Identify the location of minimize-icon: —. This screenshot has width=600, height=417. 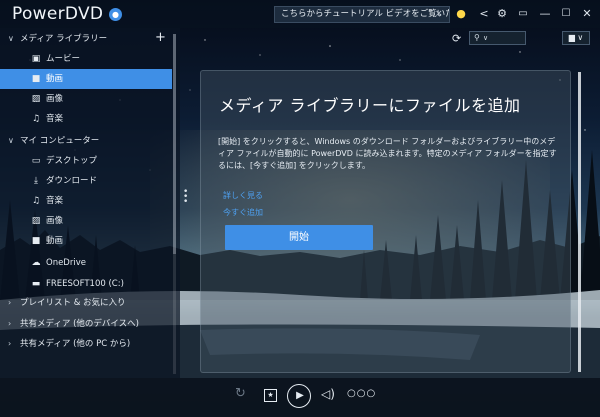
(545, 14).